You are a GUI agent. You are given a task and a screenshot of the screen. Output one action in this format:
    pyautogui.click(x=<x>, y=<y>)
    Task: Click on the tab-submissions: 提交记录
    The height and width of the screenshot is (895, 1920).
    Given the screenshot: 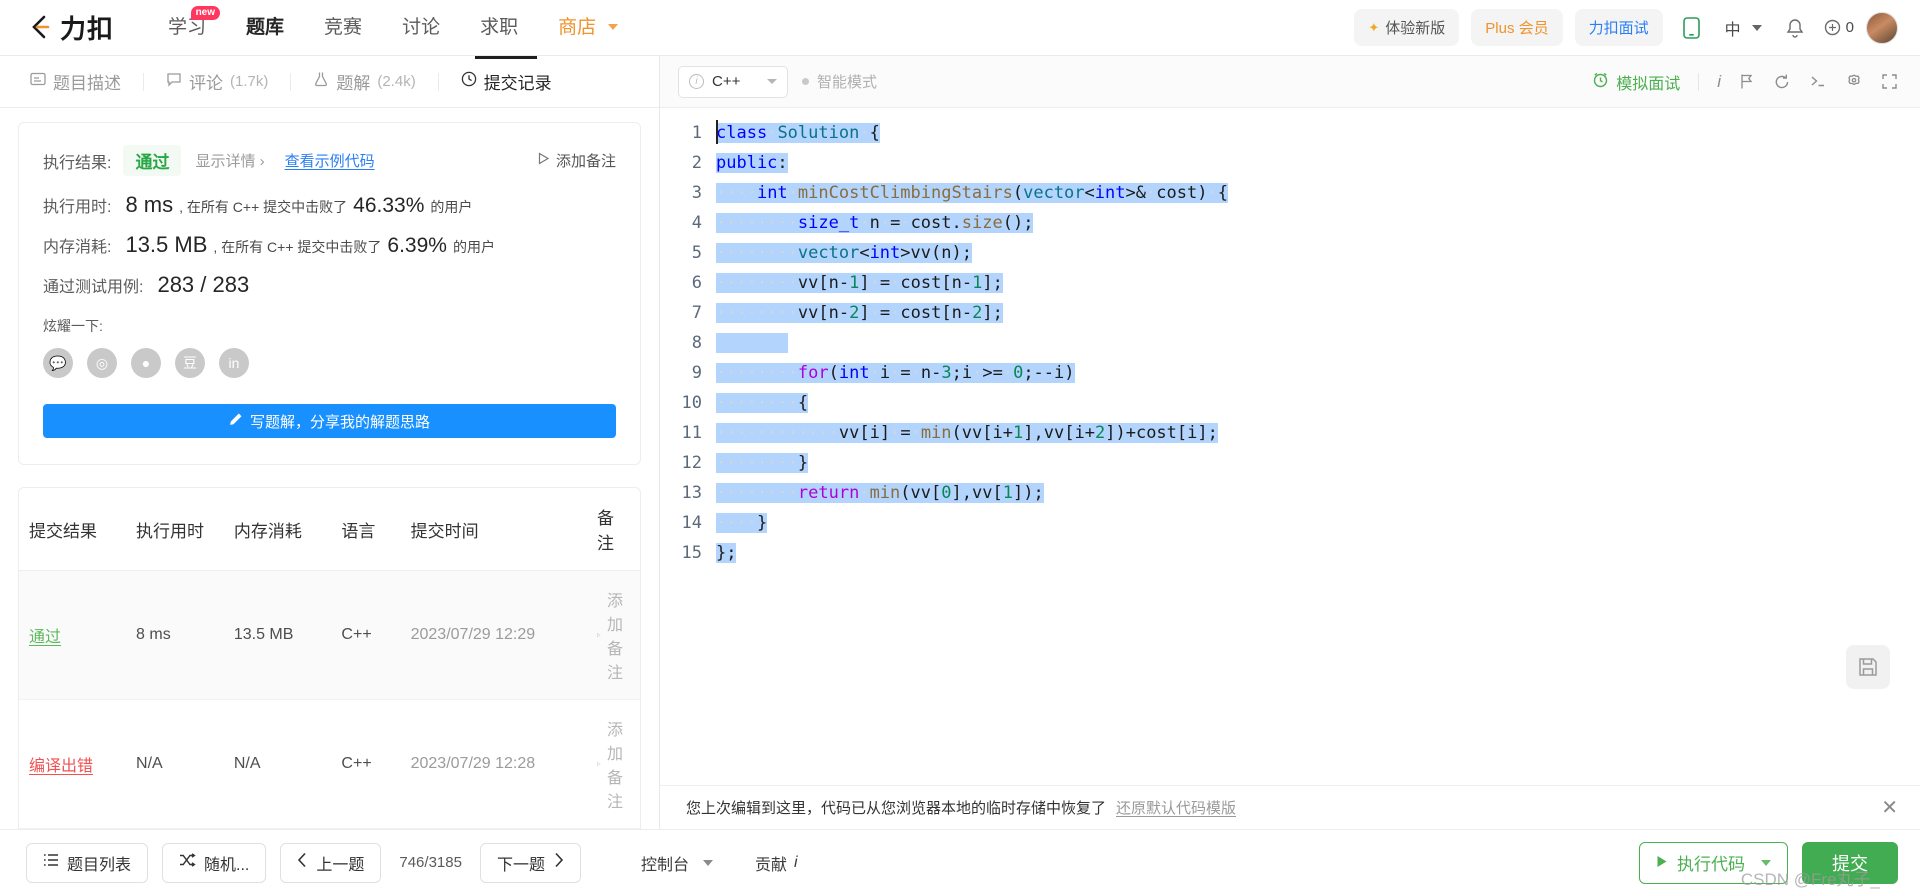 What is the action you would take?
    pyautogui.click(x=506, y=82)
    